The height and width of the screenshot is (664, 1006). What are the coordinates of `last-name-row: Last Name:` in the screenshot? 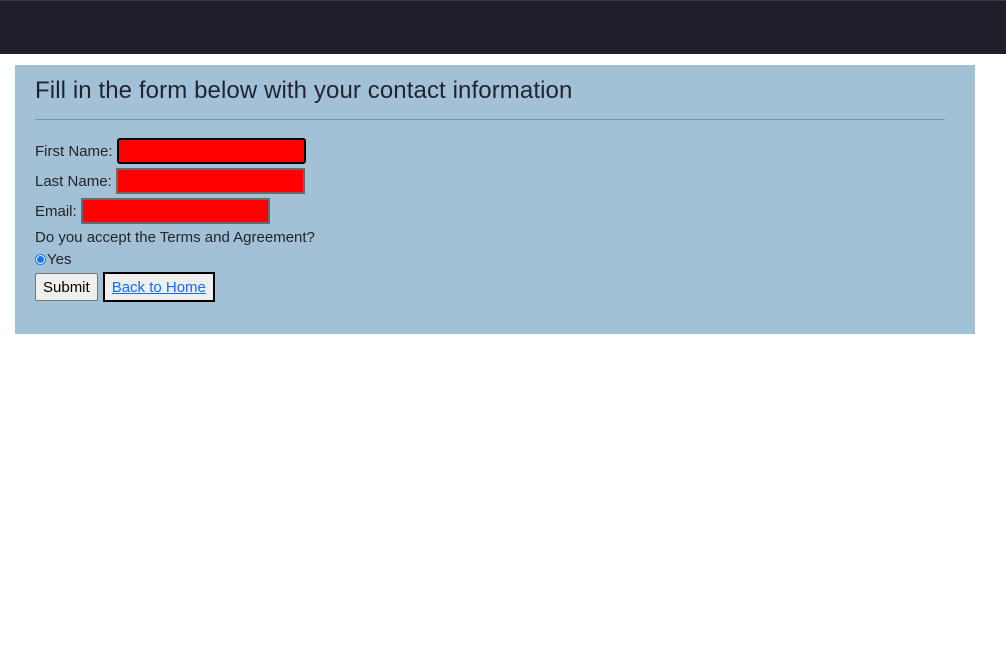 It's located at (490, 181).